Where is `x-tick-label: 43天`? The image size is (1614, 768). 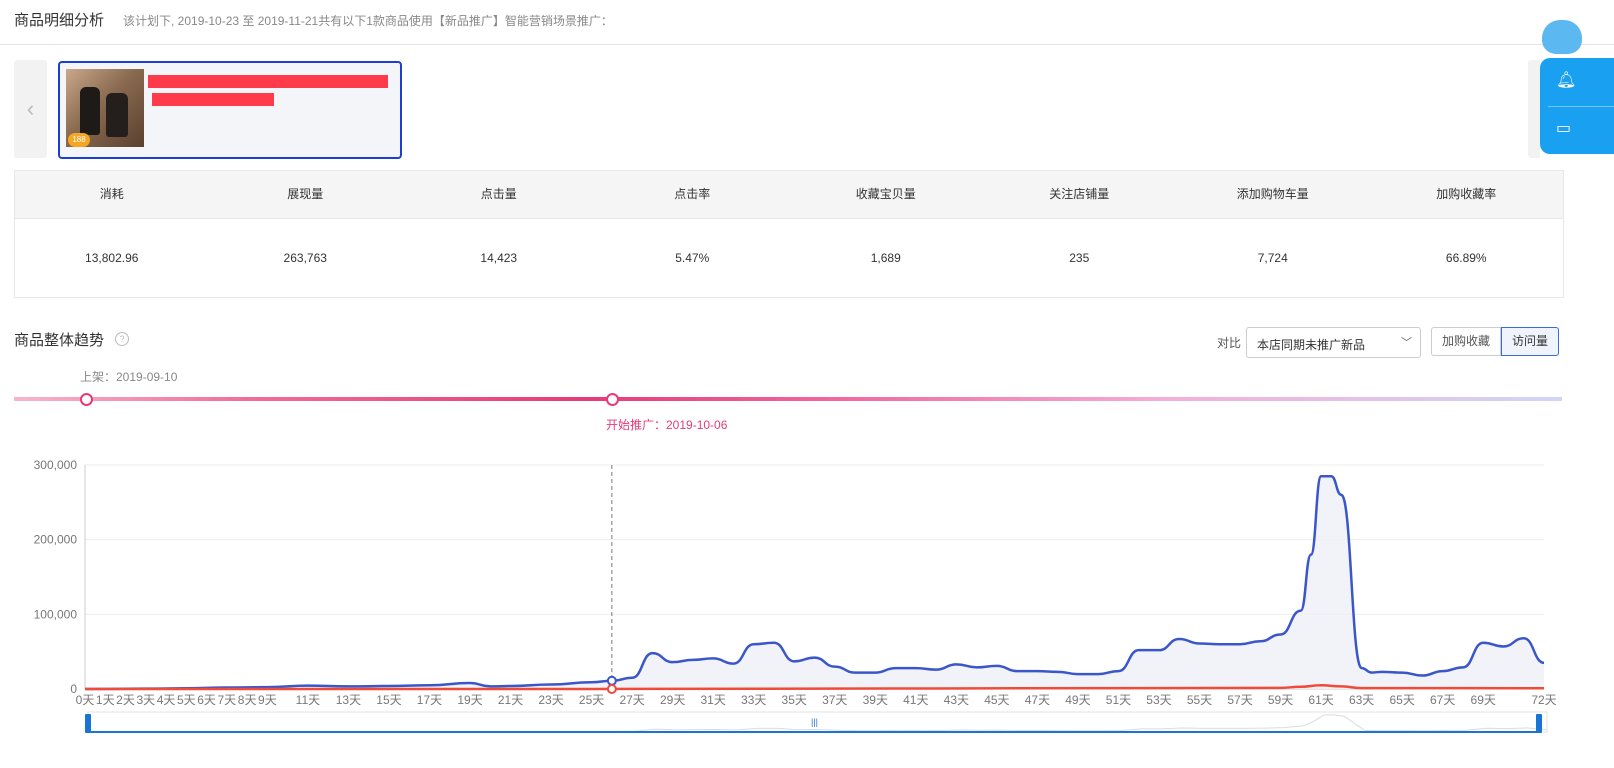 x-tick-label: 43天 is located at coordinates (956, 700).